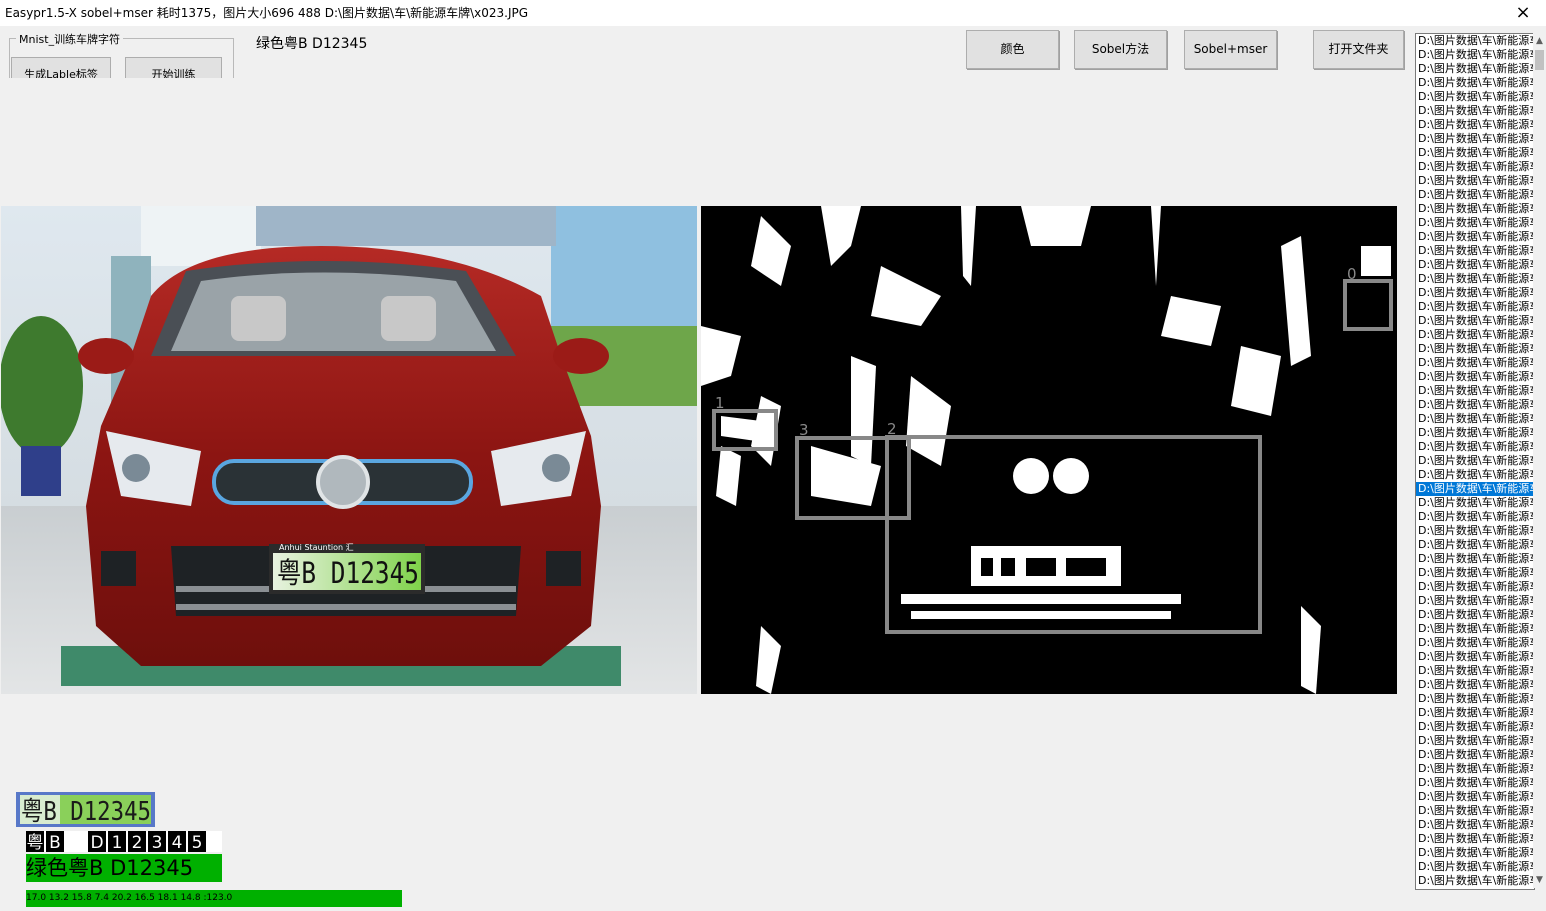 Image resolution: width=1546 pixels, height=911 pixels. What do you see at coordinates (177, 842) in the screenshot?
I see `segmented-char: 4` at bounding box center [177, 842].